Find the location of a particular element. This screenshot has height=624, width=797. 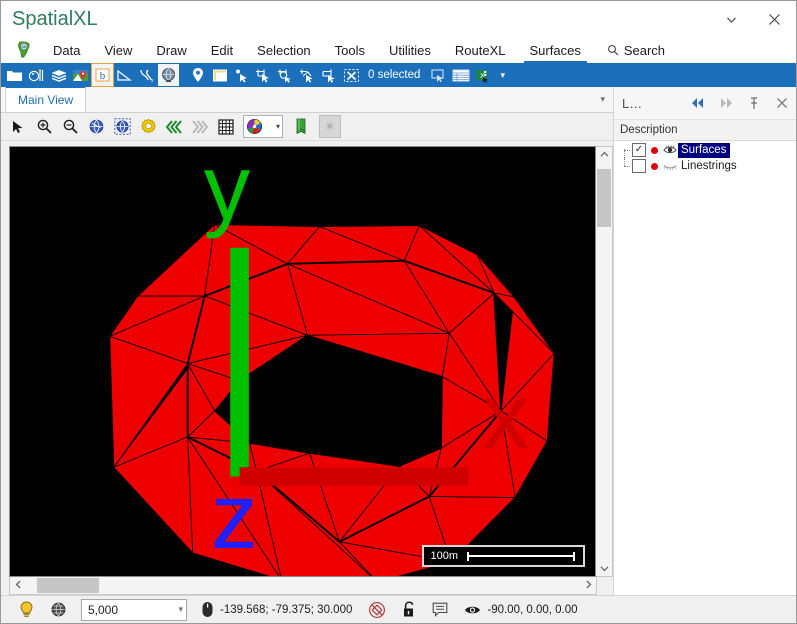

menu-item-tools: Tools is located at coordinates (350, 50).